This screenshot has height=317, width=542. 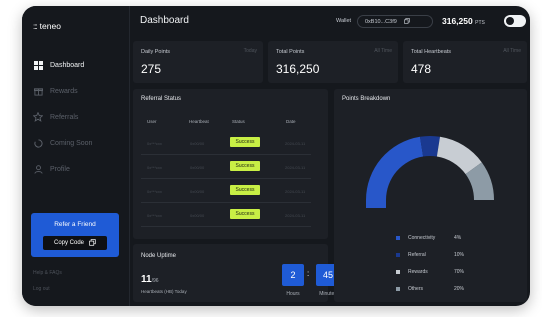 What do you see at coordinates (344, 21) in the screenshot?
I see `wallet-label: Wallet` at bounding box center [344, 21].